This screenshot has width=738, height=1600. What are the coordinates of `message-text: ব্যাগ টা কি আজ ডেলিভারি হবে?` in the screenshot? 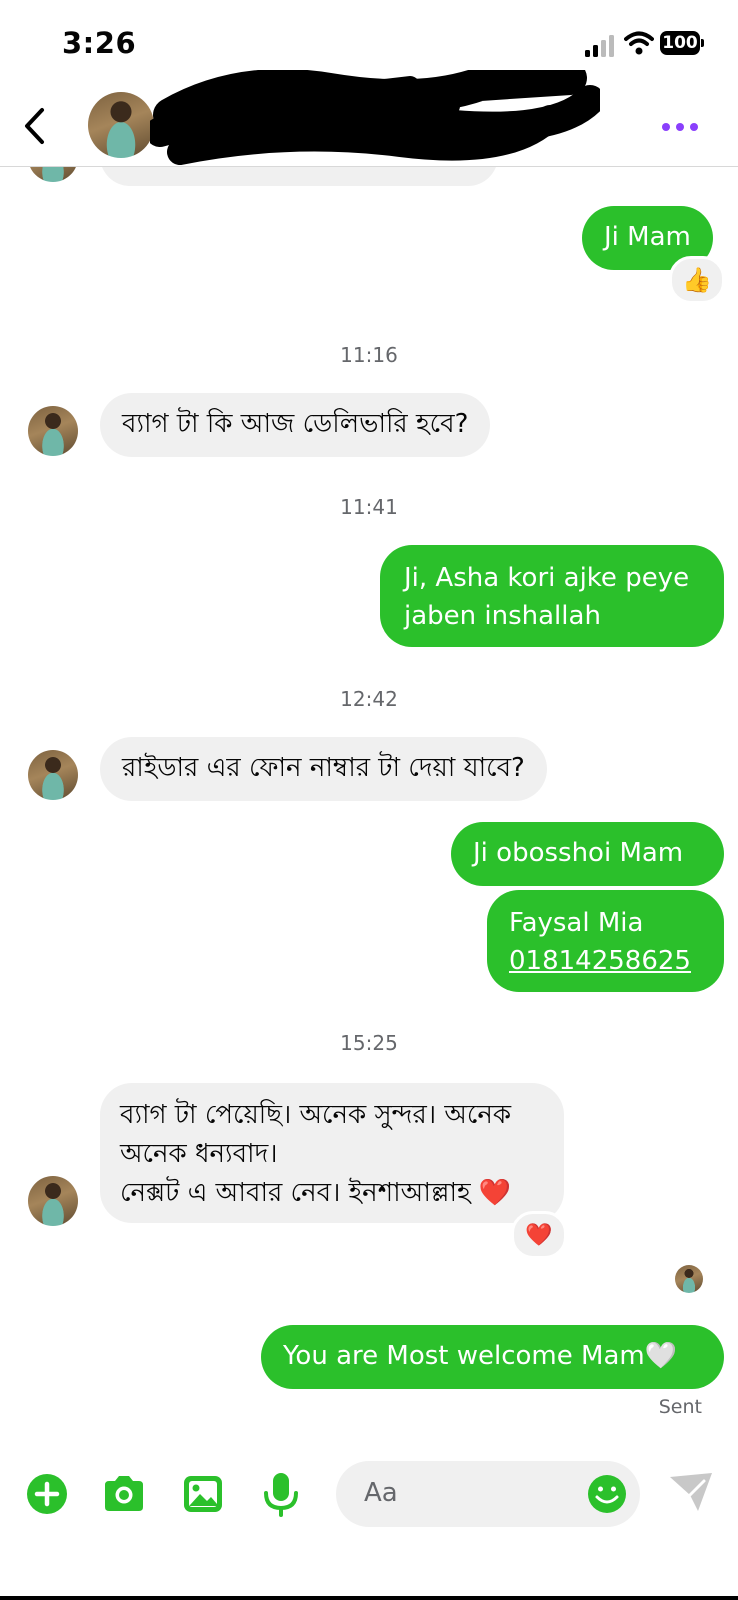 It's located at (295, 424).